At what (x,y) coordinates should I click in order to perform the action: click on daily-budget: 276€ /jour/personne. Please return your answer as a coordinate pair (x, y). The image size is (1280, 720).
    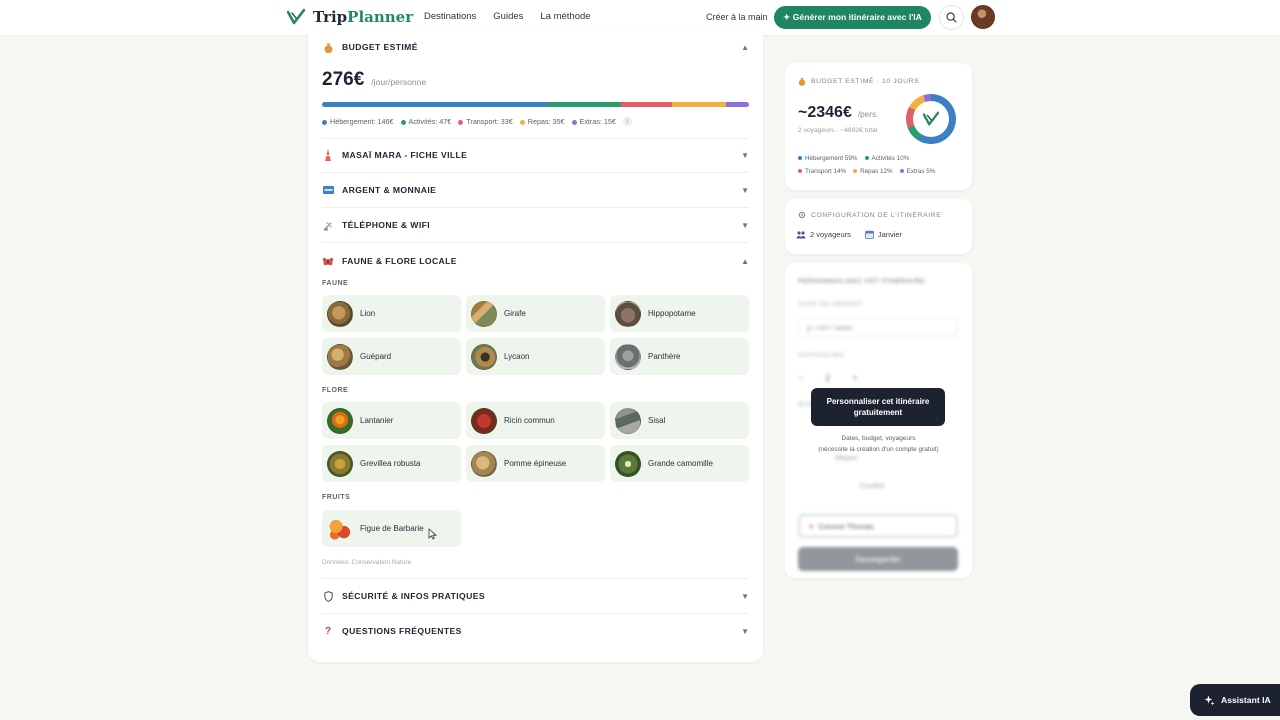
    Looking at the image, I should click on (374, 80).